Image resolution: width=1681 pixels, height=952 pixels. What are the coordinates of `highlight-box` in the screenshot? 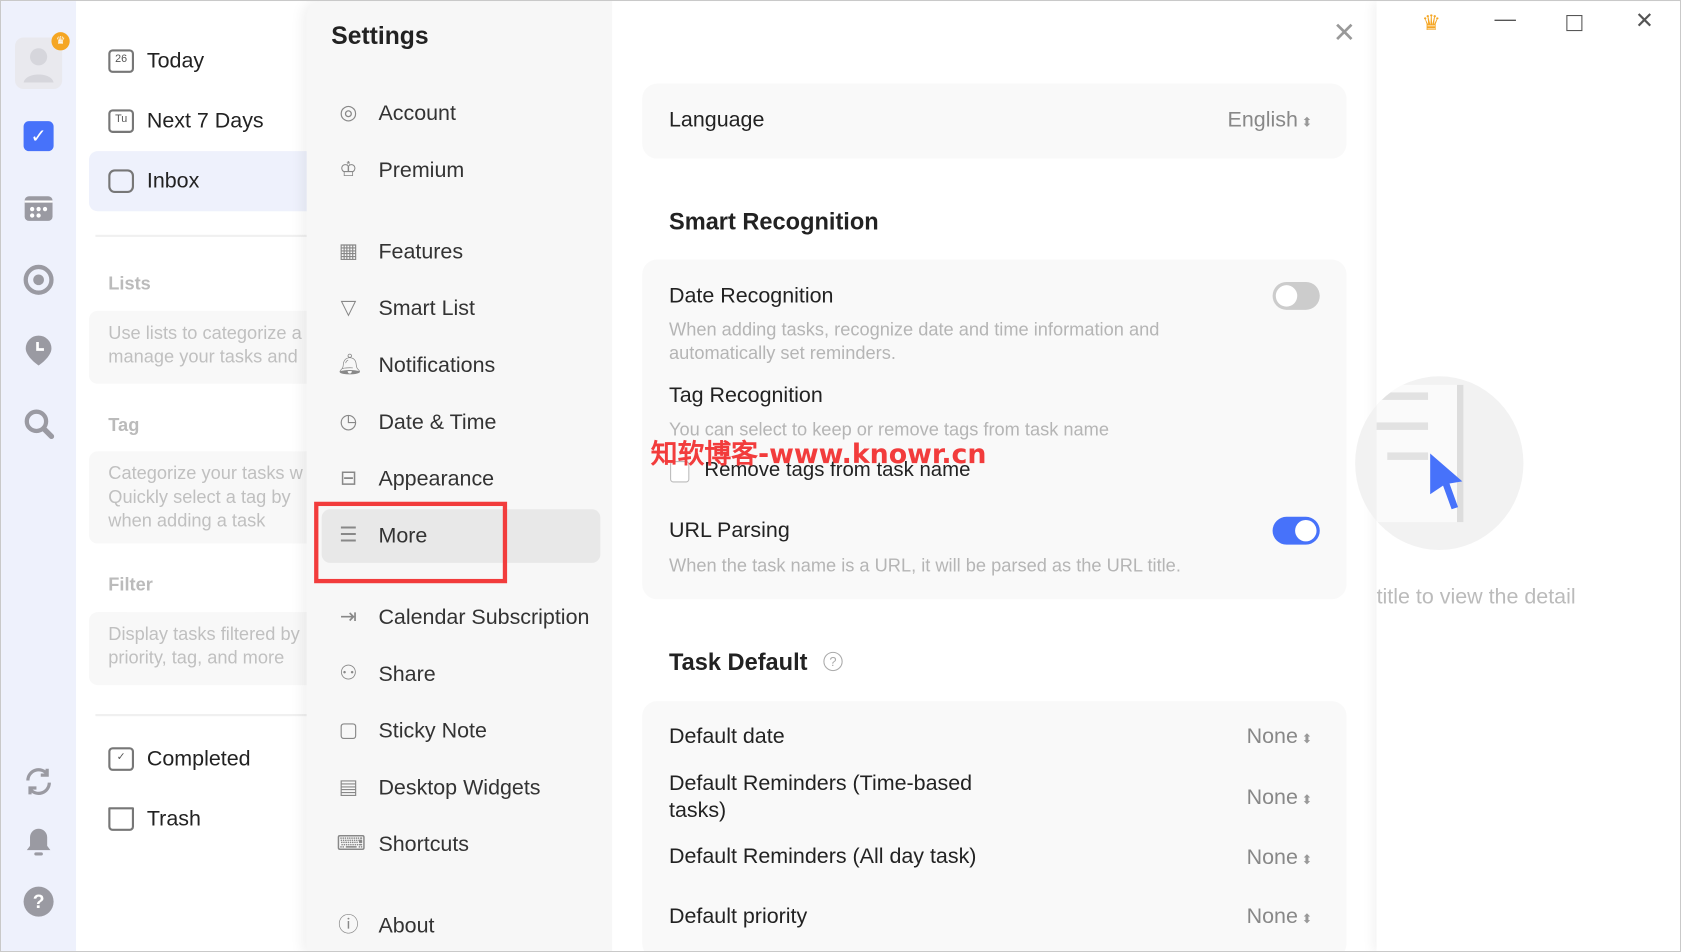 It's located at (411, 542).